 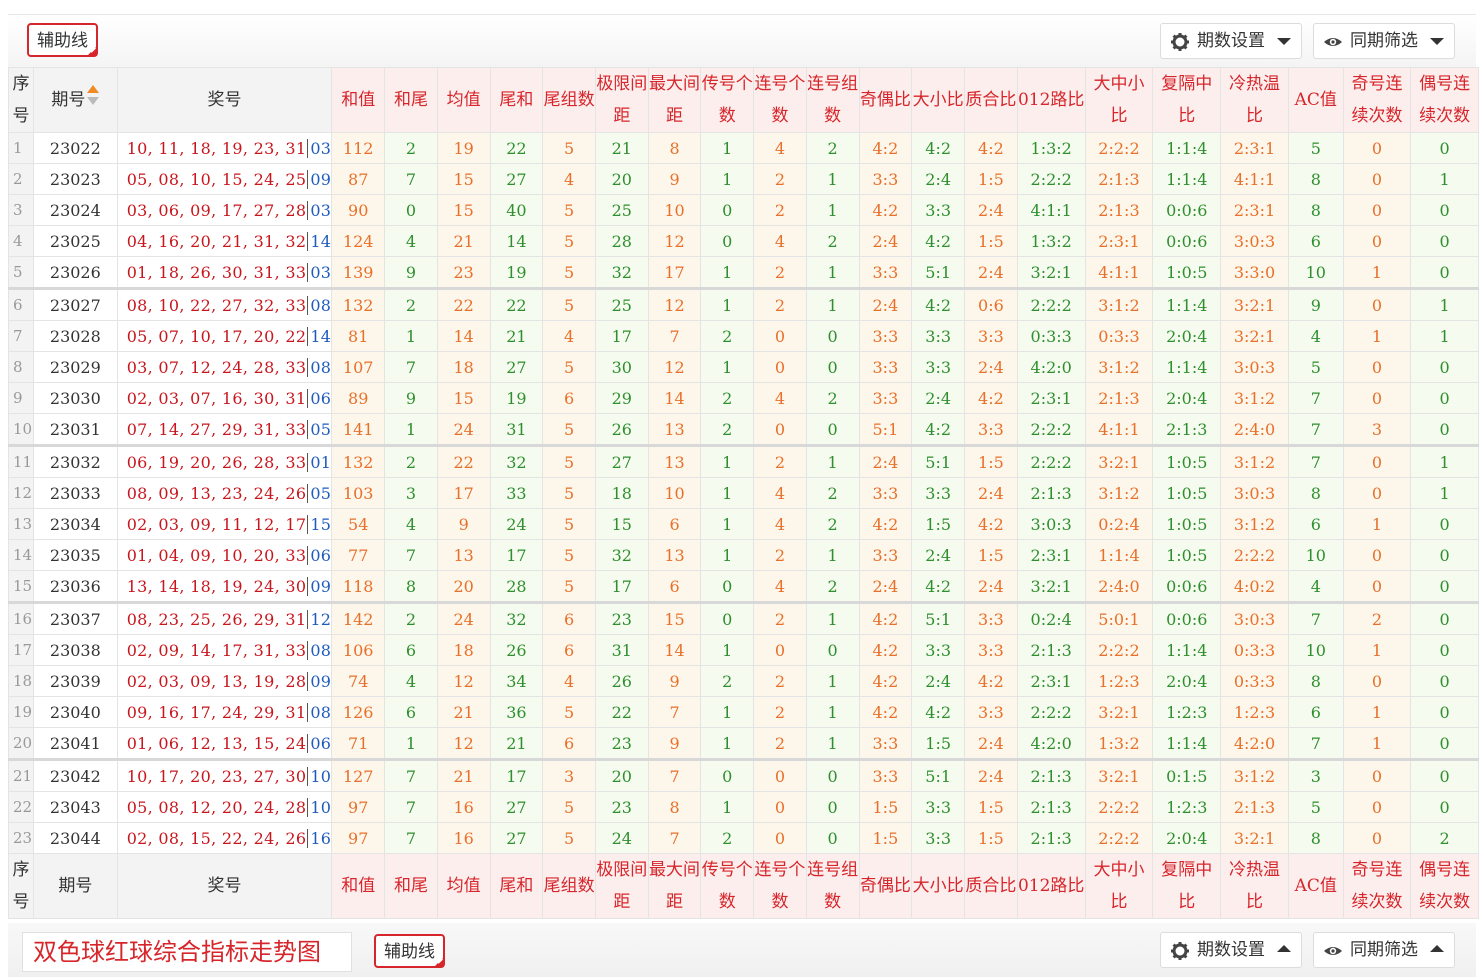 I want to click on red-balls: 02, 08, 15, 22, 24, 26, so click(x=216, y=838).